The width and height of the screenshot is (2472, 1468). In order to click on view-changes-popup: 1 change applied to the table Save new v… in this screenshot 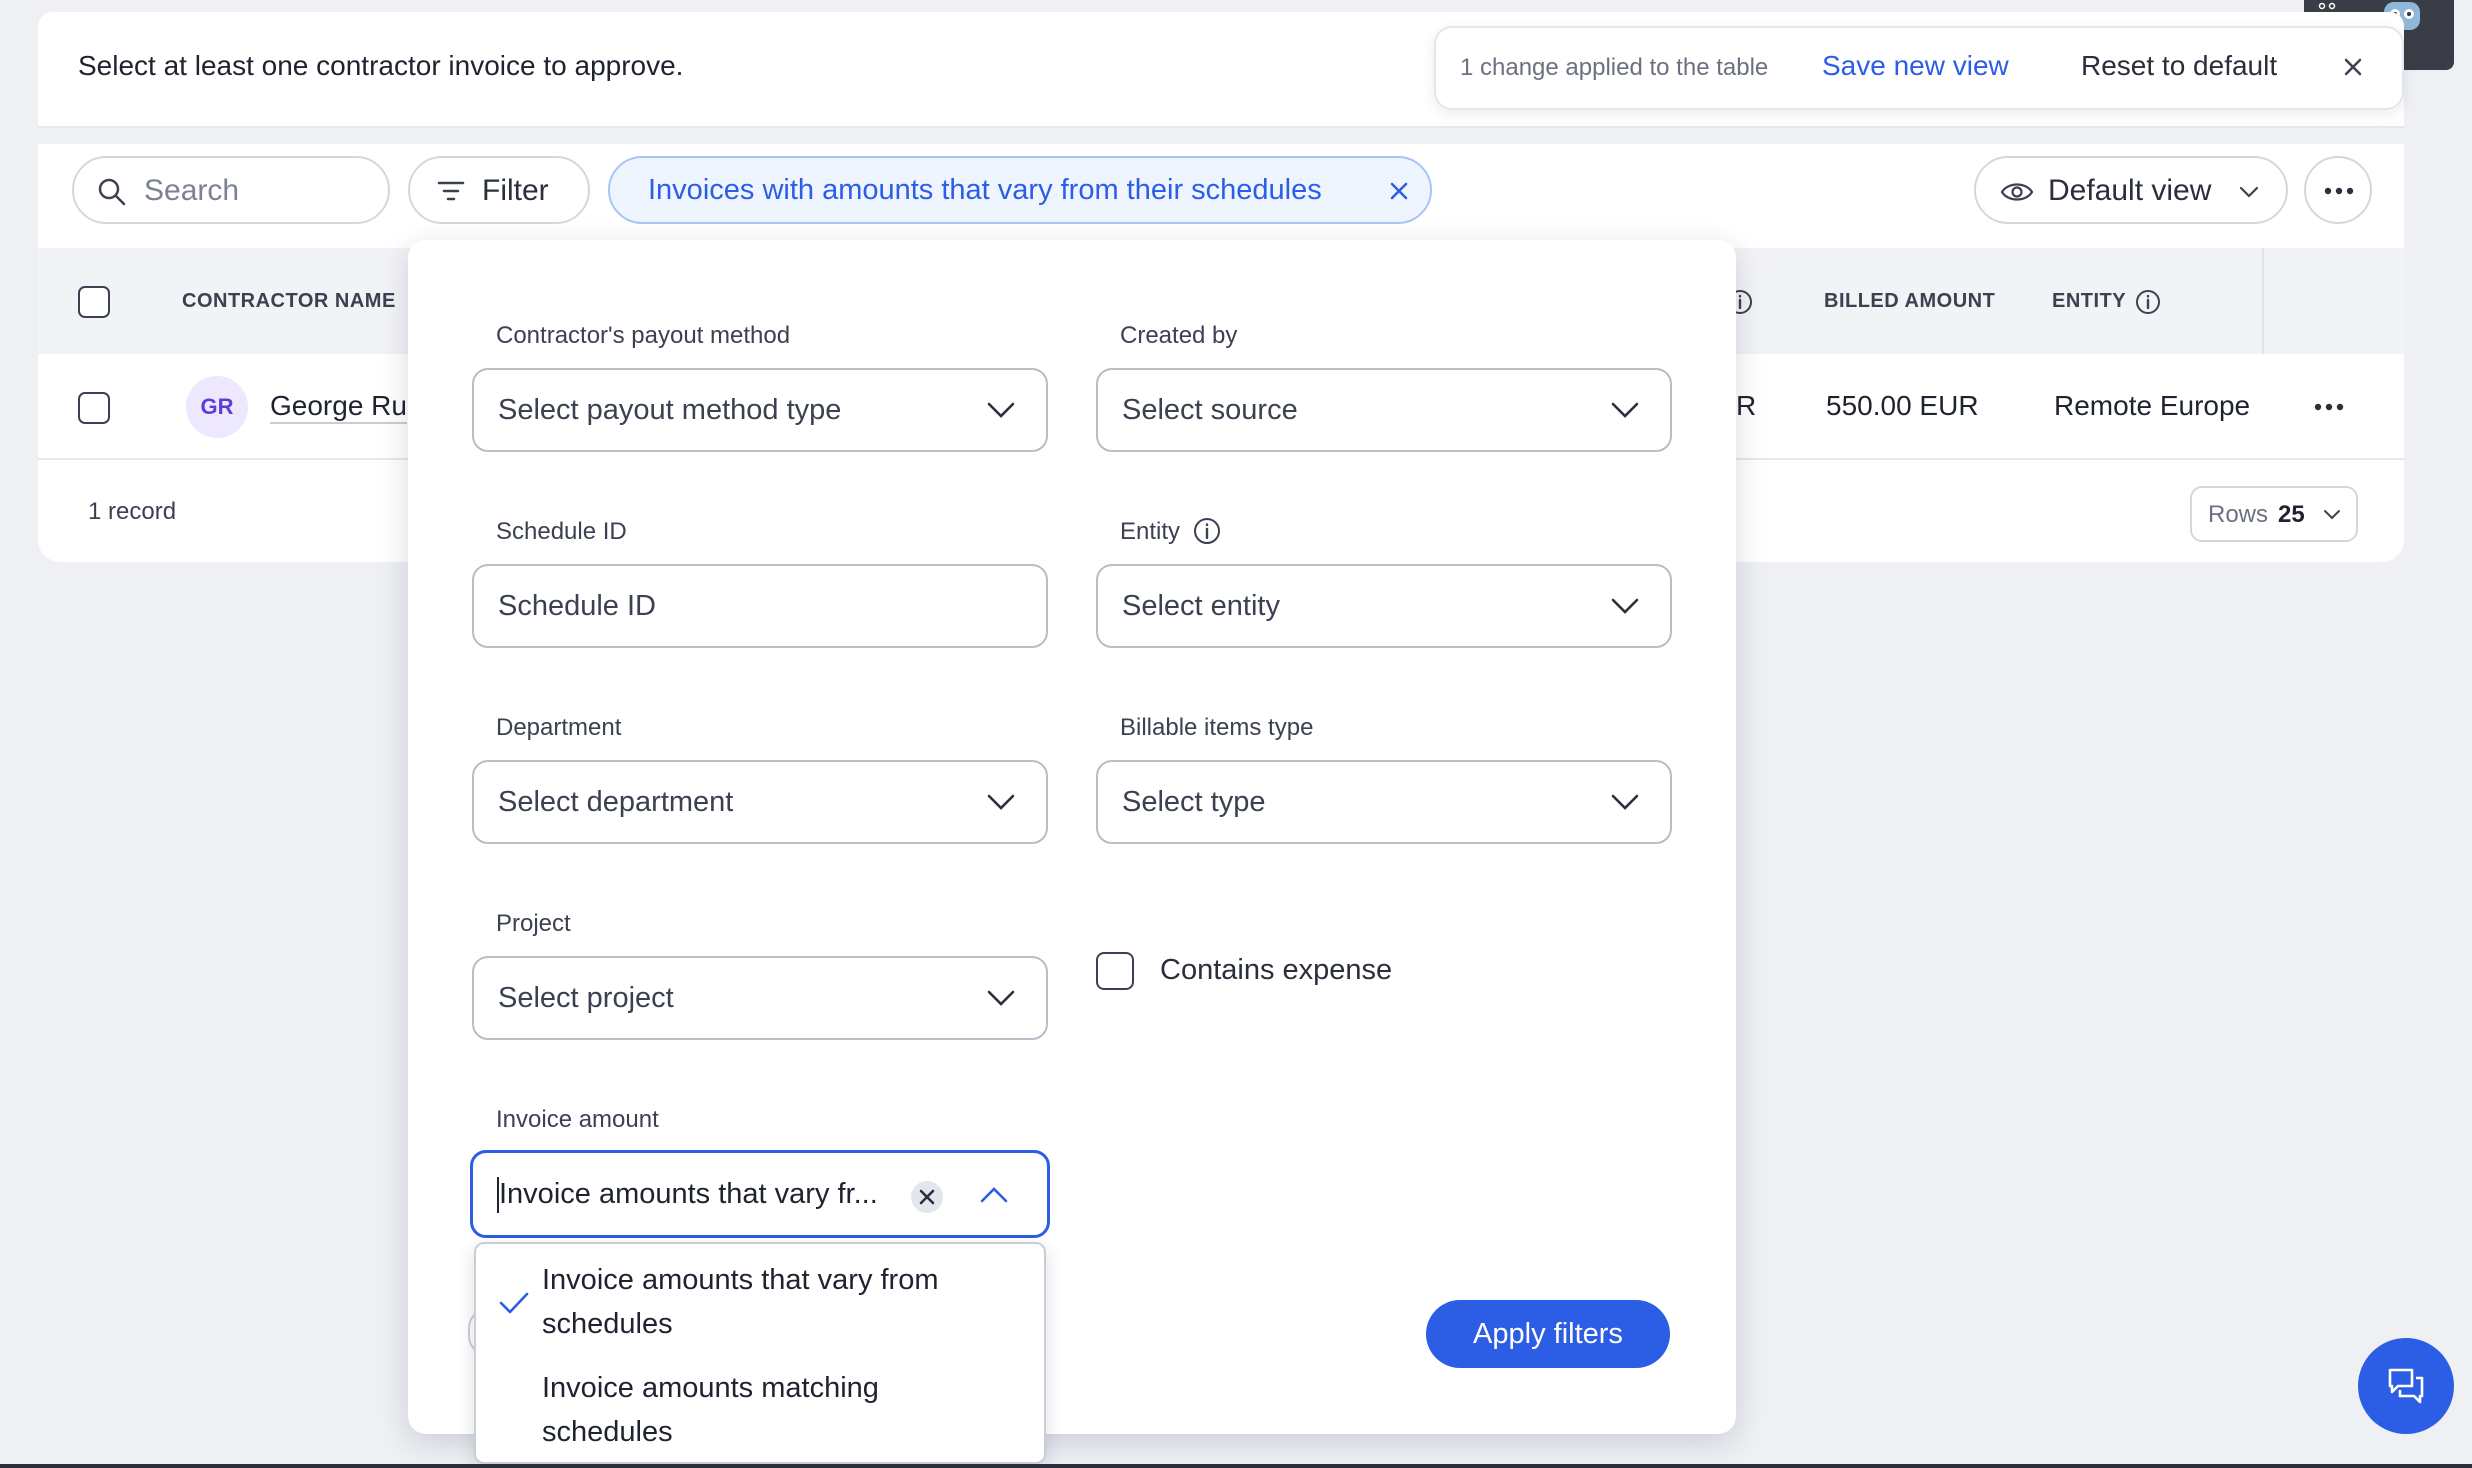, I will do `click(1919, 68)`.